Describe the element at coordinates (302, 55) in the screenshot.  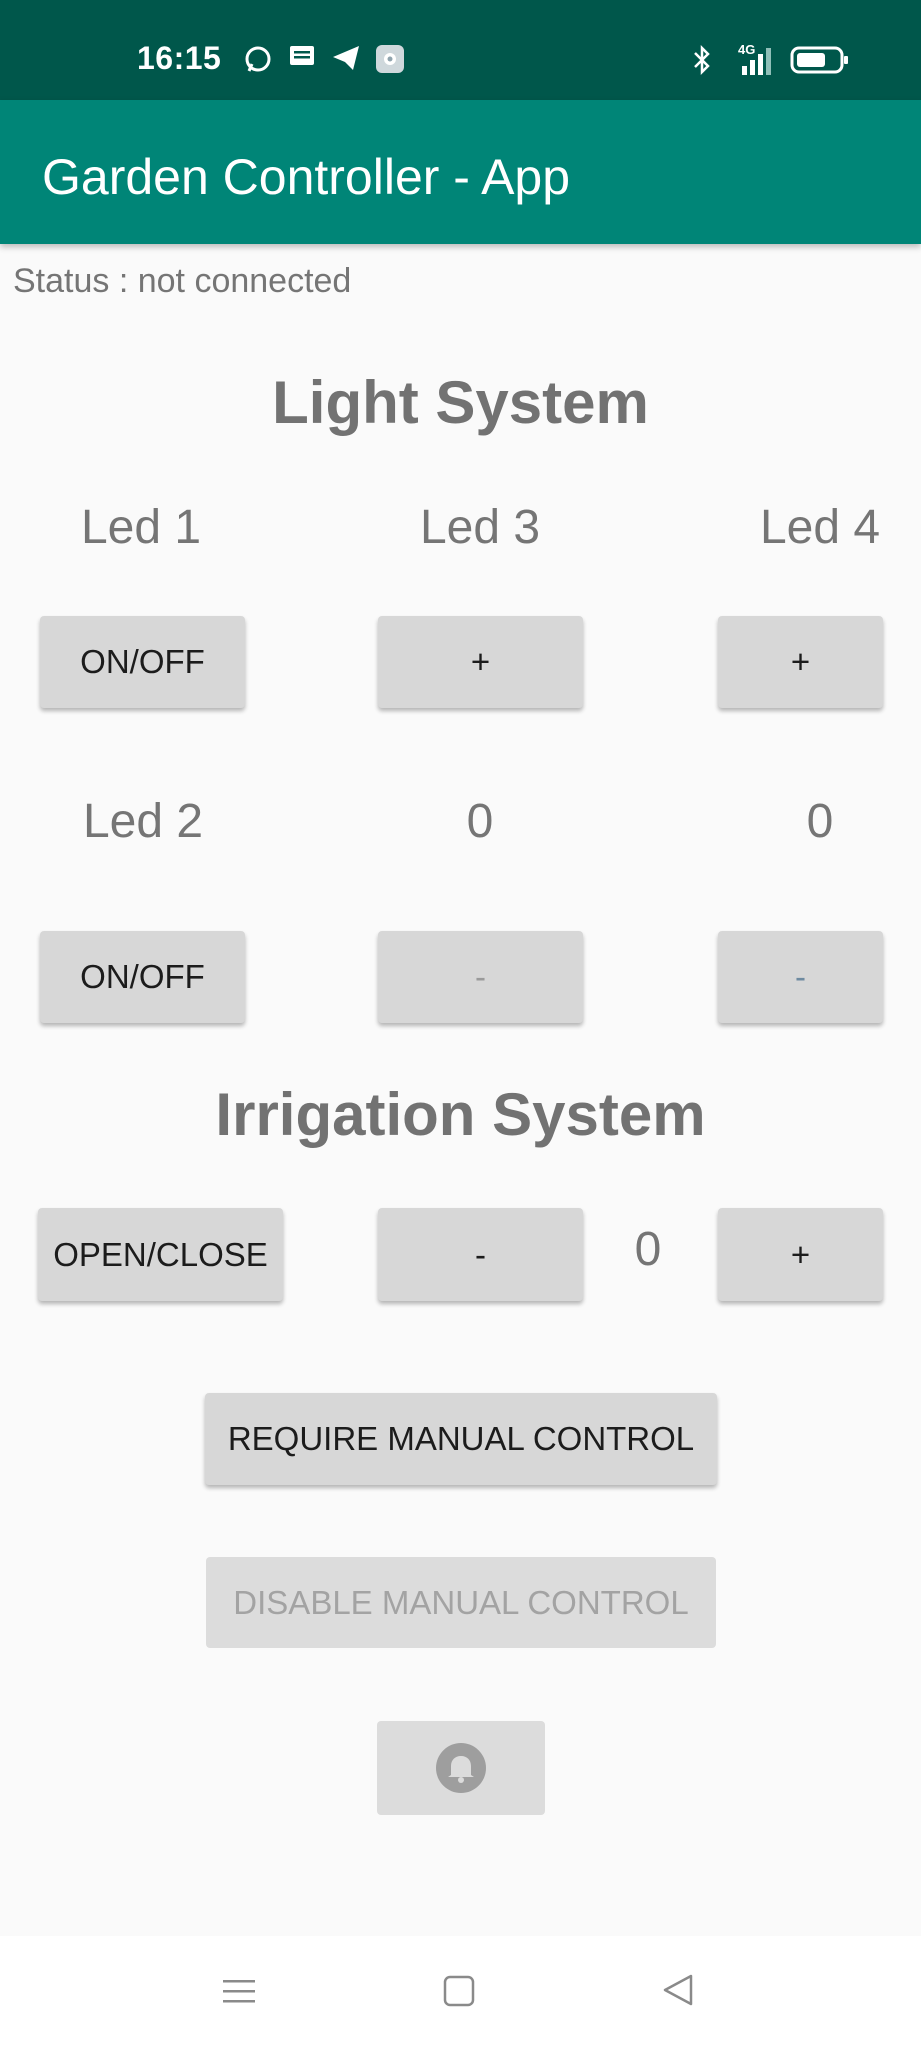
I see `message-icon` at that location.